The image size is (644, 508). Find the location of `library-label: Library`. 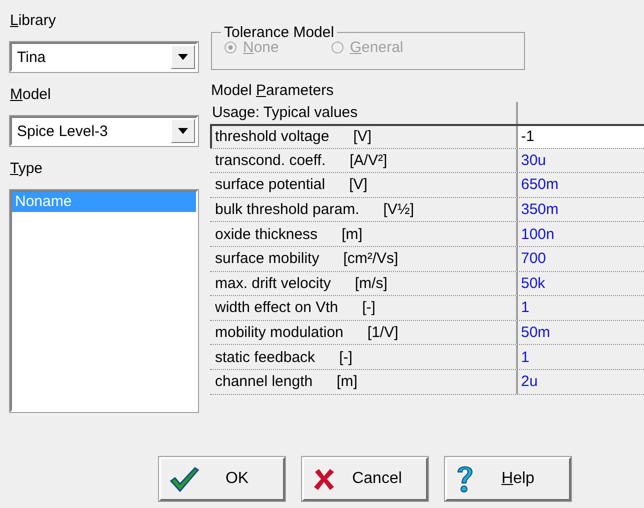

library-label: Library is located at coordinates (33, 21).